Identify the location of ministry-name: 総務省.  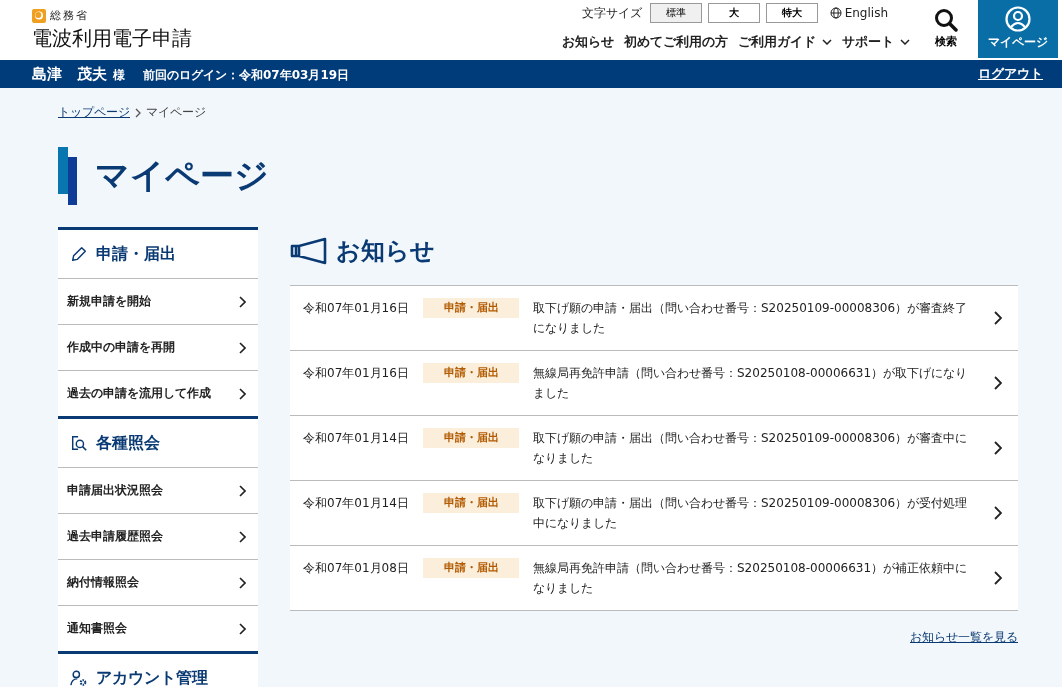
(69, 15).